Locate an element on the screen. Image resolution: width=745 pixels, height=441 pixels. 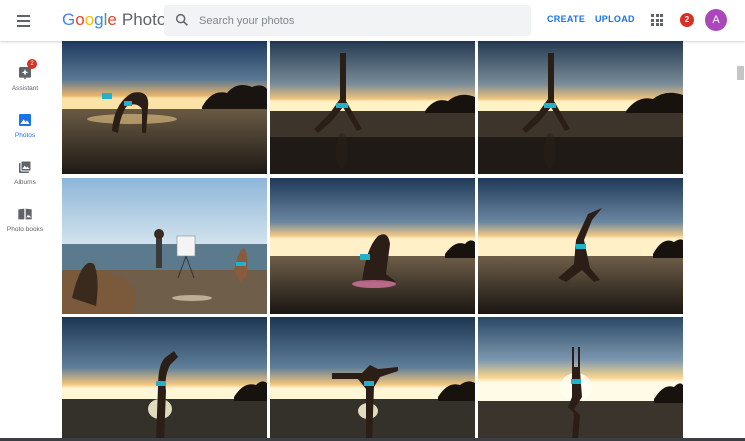
sidebar-item-photo-books: Photo books is located at coordinates (25, 226).